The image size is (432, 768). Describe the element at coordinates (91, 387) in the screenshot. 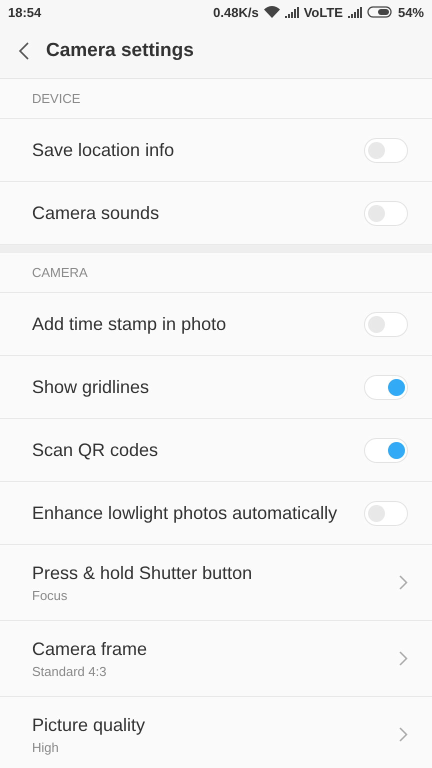

I see `setting-label: Show gridlines` at that location.